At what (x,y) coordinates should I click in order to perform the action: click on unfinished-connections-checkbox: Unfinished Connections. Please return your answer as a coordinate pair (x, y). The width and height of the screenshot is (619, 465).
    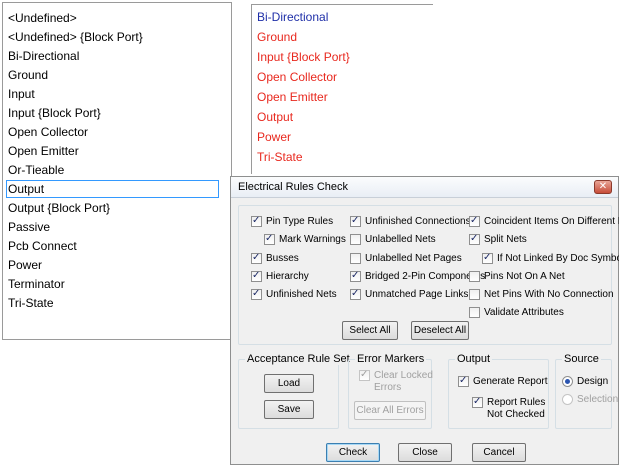
    Looking at the image, I should click on (410, 221).